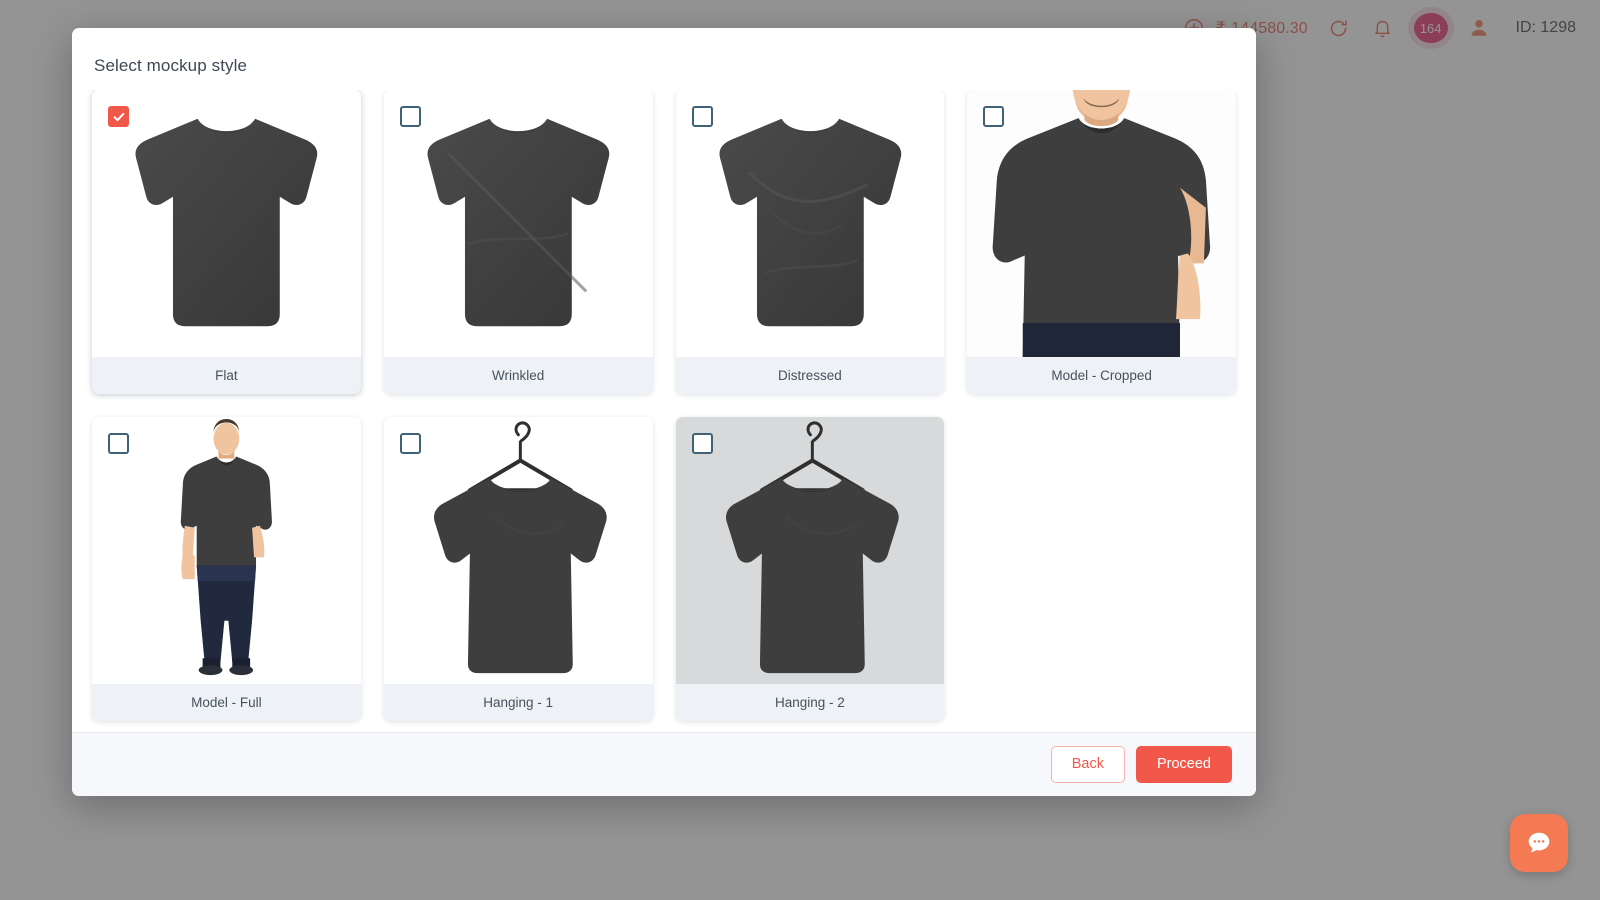  What do you see at coordinates (1101, 375) in the screenshot?
I see `mockup-card-label: Model - Cropped` at bounding box center [1101, 375].